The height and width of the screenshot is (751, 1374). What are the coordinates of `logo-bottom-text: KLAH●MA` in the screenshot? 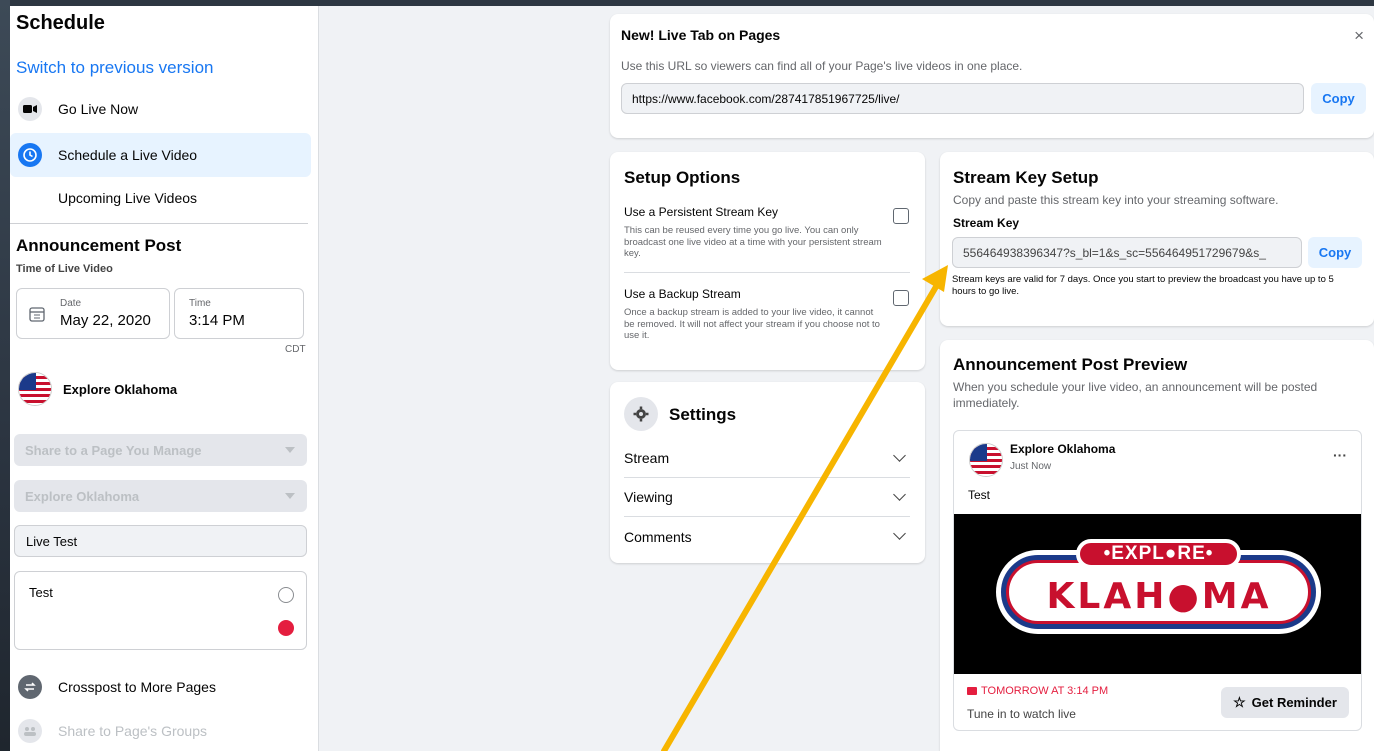 It's located at (1159, 596).